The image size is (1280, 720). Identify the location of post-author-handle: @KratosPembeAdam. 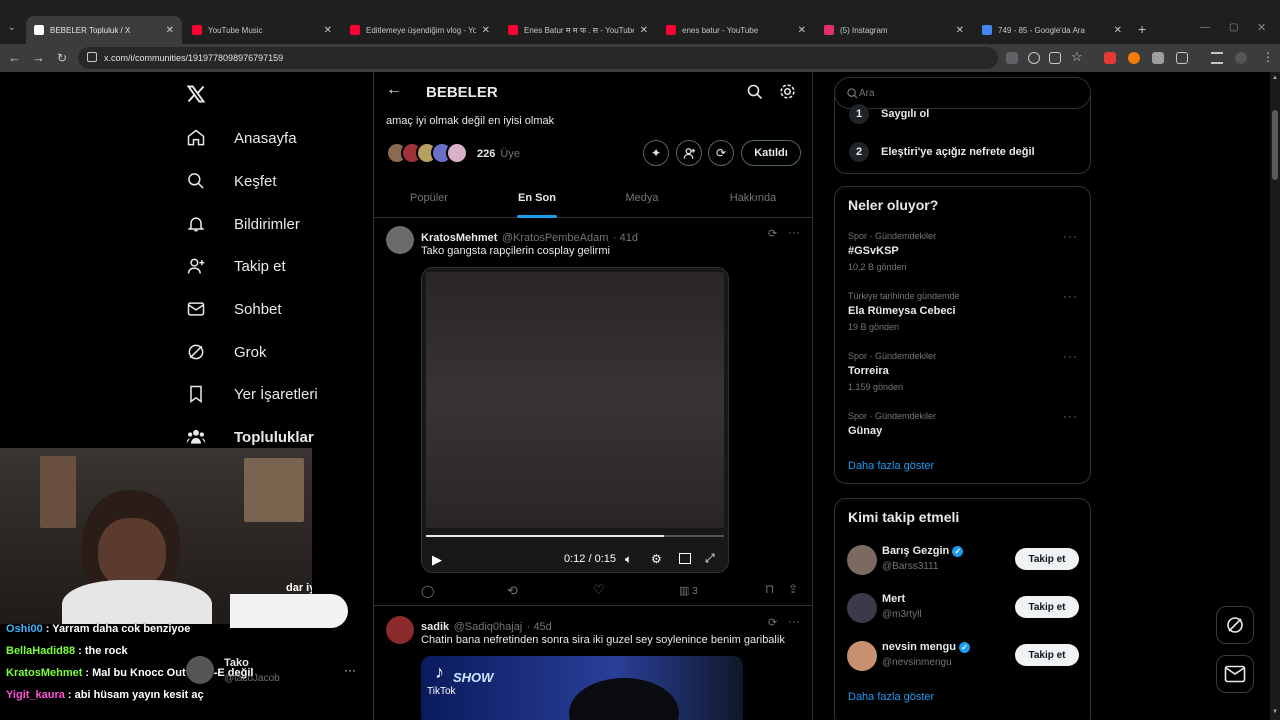
(555, 238).